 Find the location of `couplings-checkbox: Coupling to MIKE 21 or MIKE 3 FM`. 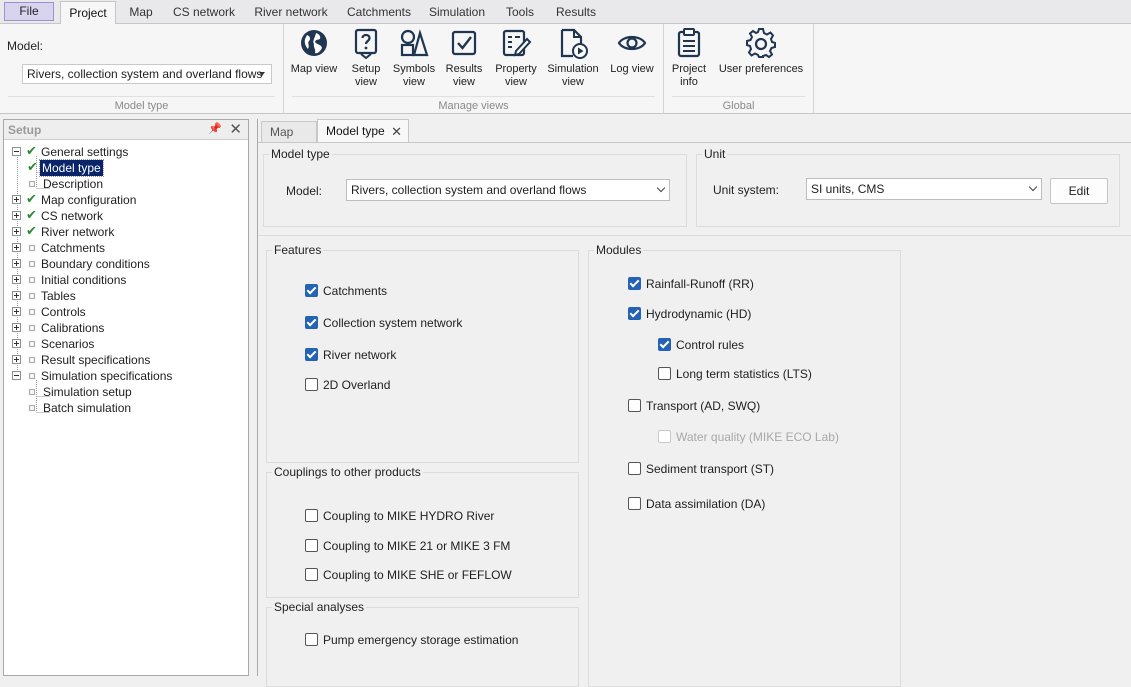

couplings-checkbox: Coupling to MIKE 21 or MIKE 3 FM is located at coordinates (435, 546).